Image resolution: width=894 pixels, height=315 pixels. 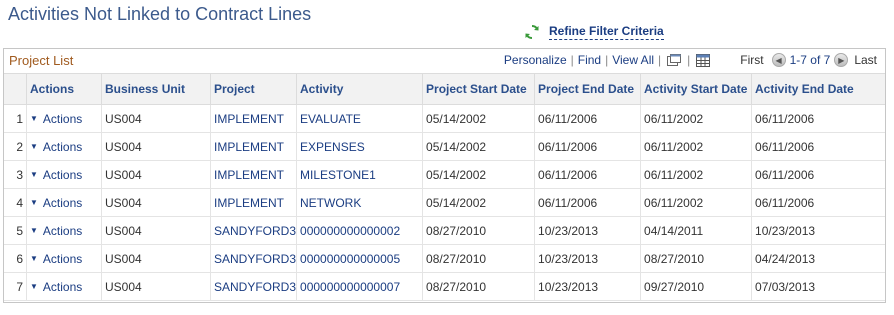 What do you see at coordinates (350, 287) in the screenshot?
I see `activity-link: 000000000000007` at bounding box center [350, 287].